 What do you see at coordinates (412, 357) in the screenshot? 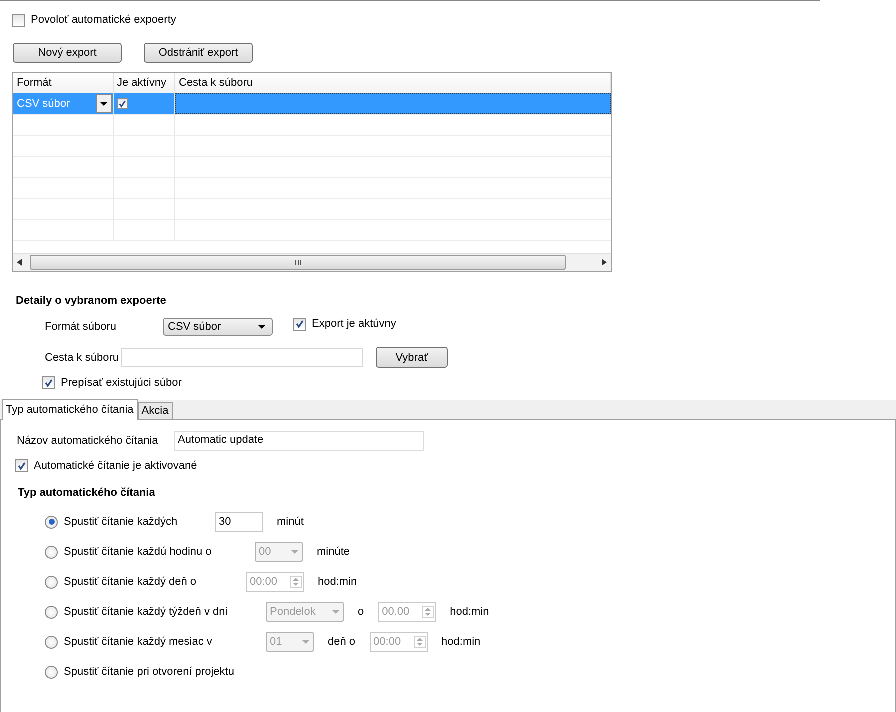
I see `browse-button: Vybrať` at bounding box center [412, 357].